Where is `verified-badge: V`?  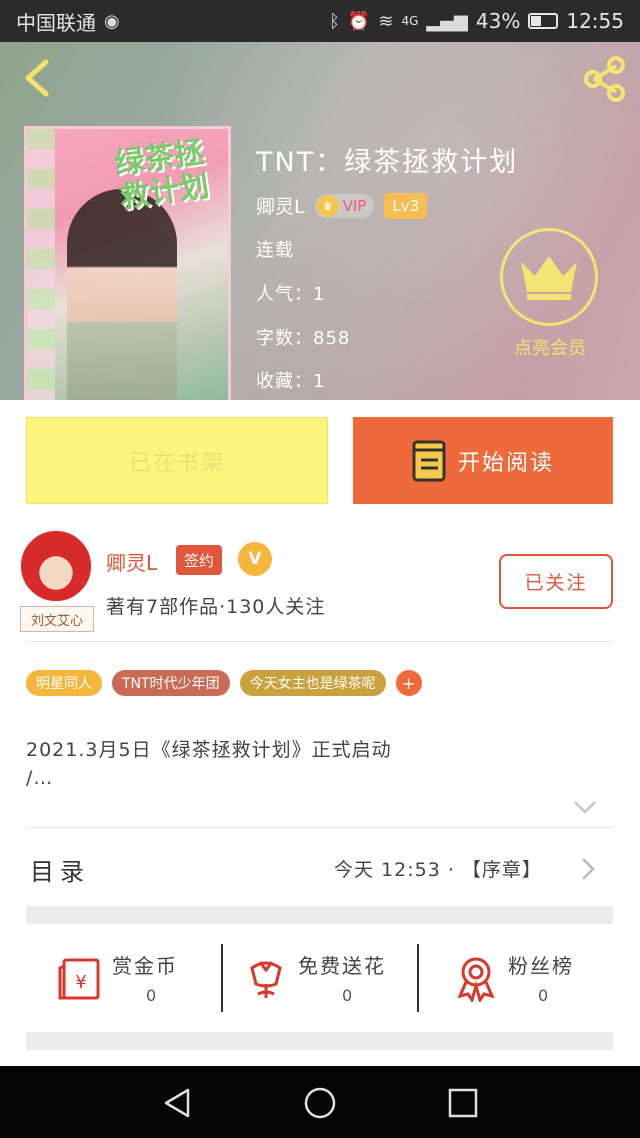
verified-badge: V is located at coordinates (255, 559).